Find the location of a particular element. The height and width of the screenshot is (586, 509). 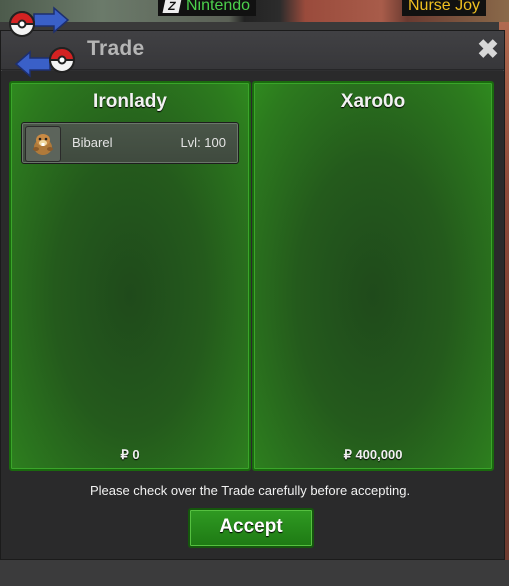

left-money-offer: ₽ 0 is located at coordinates (130, 455).